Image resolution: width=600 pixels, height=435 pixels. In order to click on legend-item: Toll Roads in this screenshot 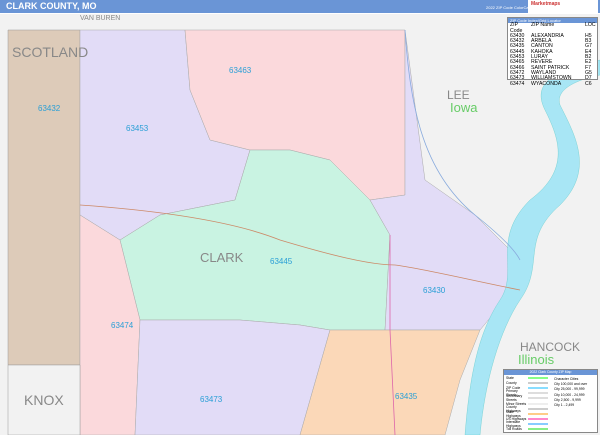, I will do `click(550, 429)`.